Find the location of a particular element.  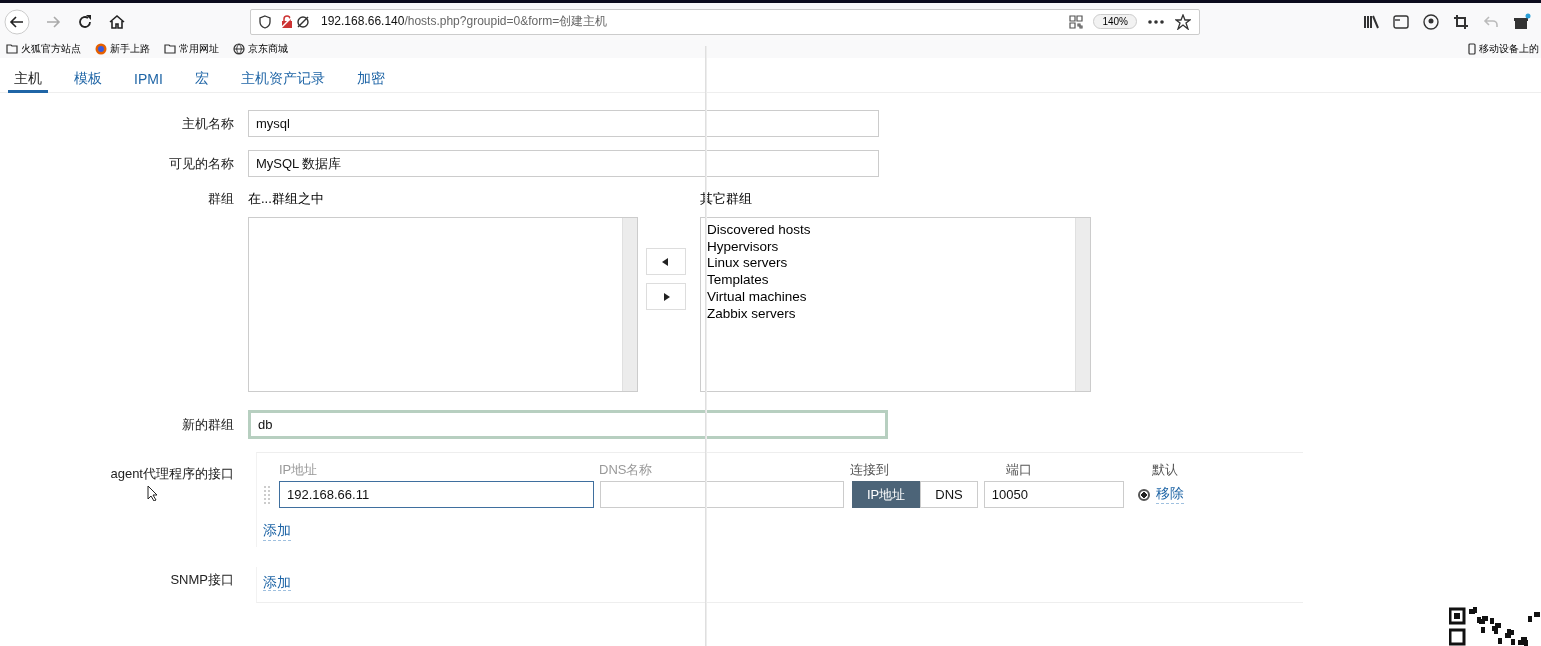

zoom-level: 140% is located at coordinates (1115, 21).